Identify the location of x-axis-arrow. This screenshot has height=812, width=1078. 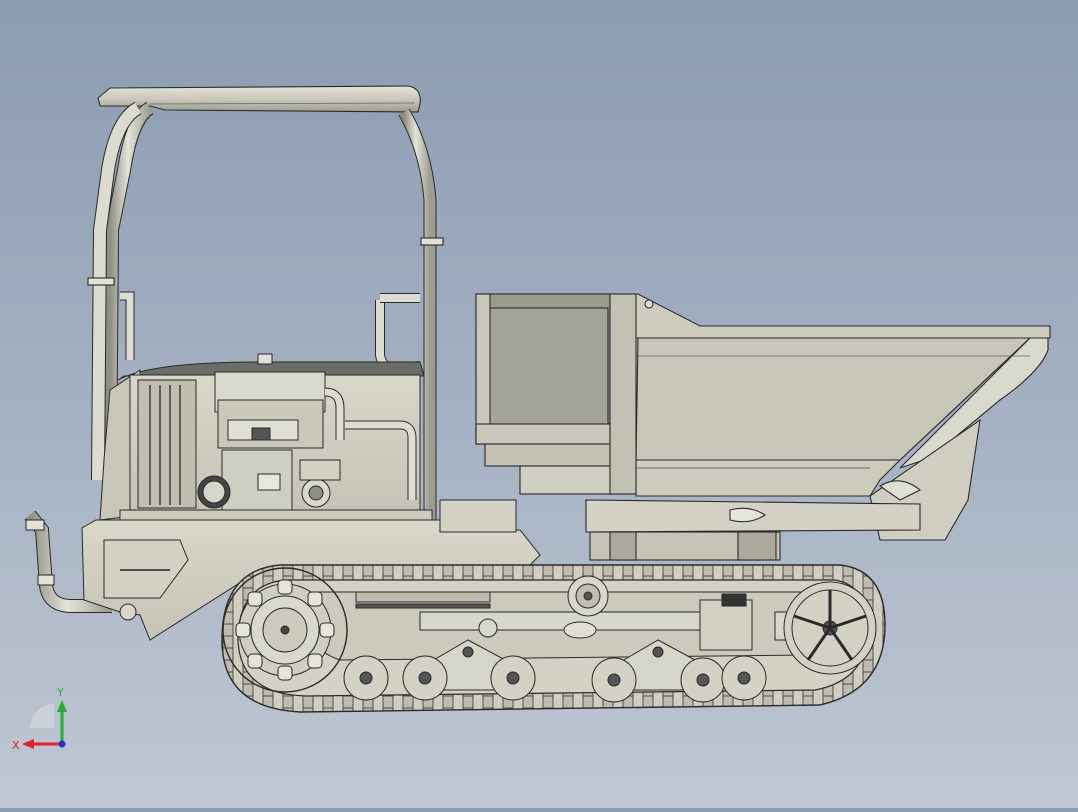
(28, 744).